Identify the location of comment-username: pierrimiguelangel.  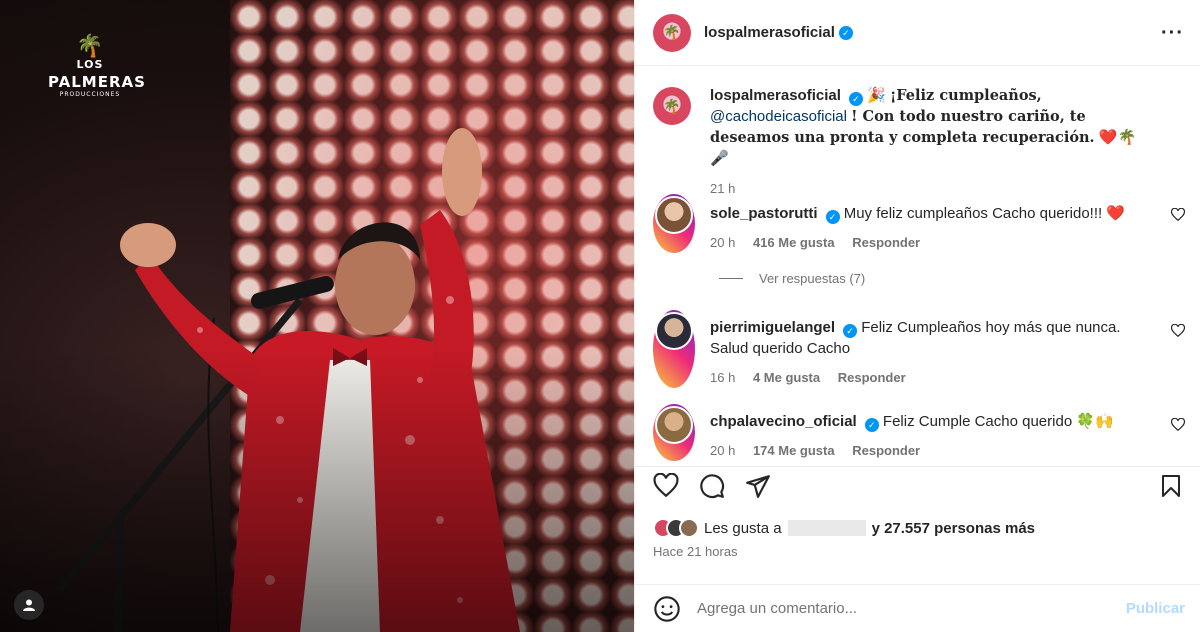
(772, 327).